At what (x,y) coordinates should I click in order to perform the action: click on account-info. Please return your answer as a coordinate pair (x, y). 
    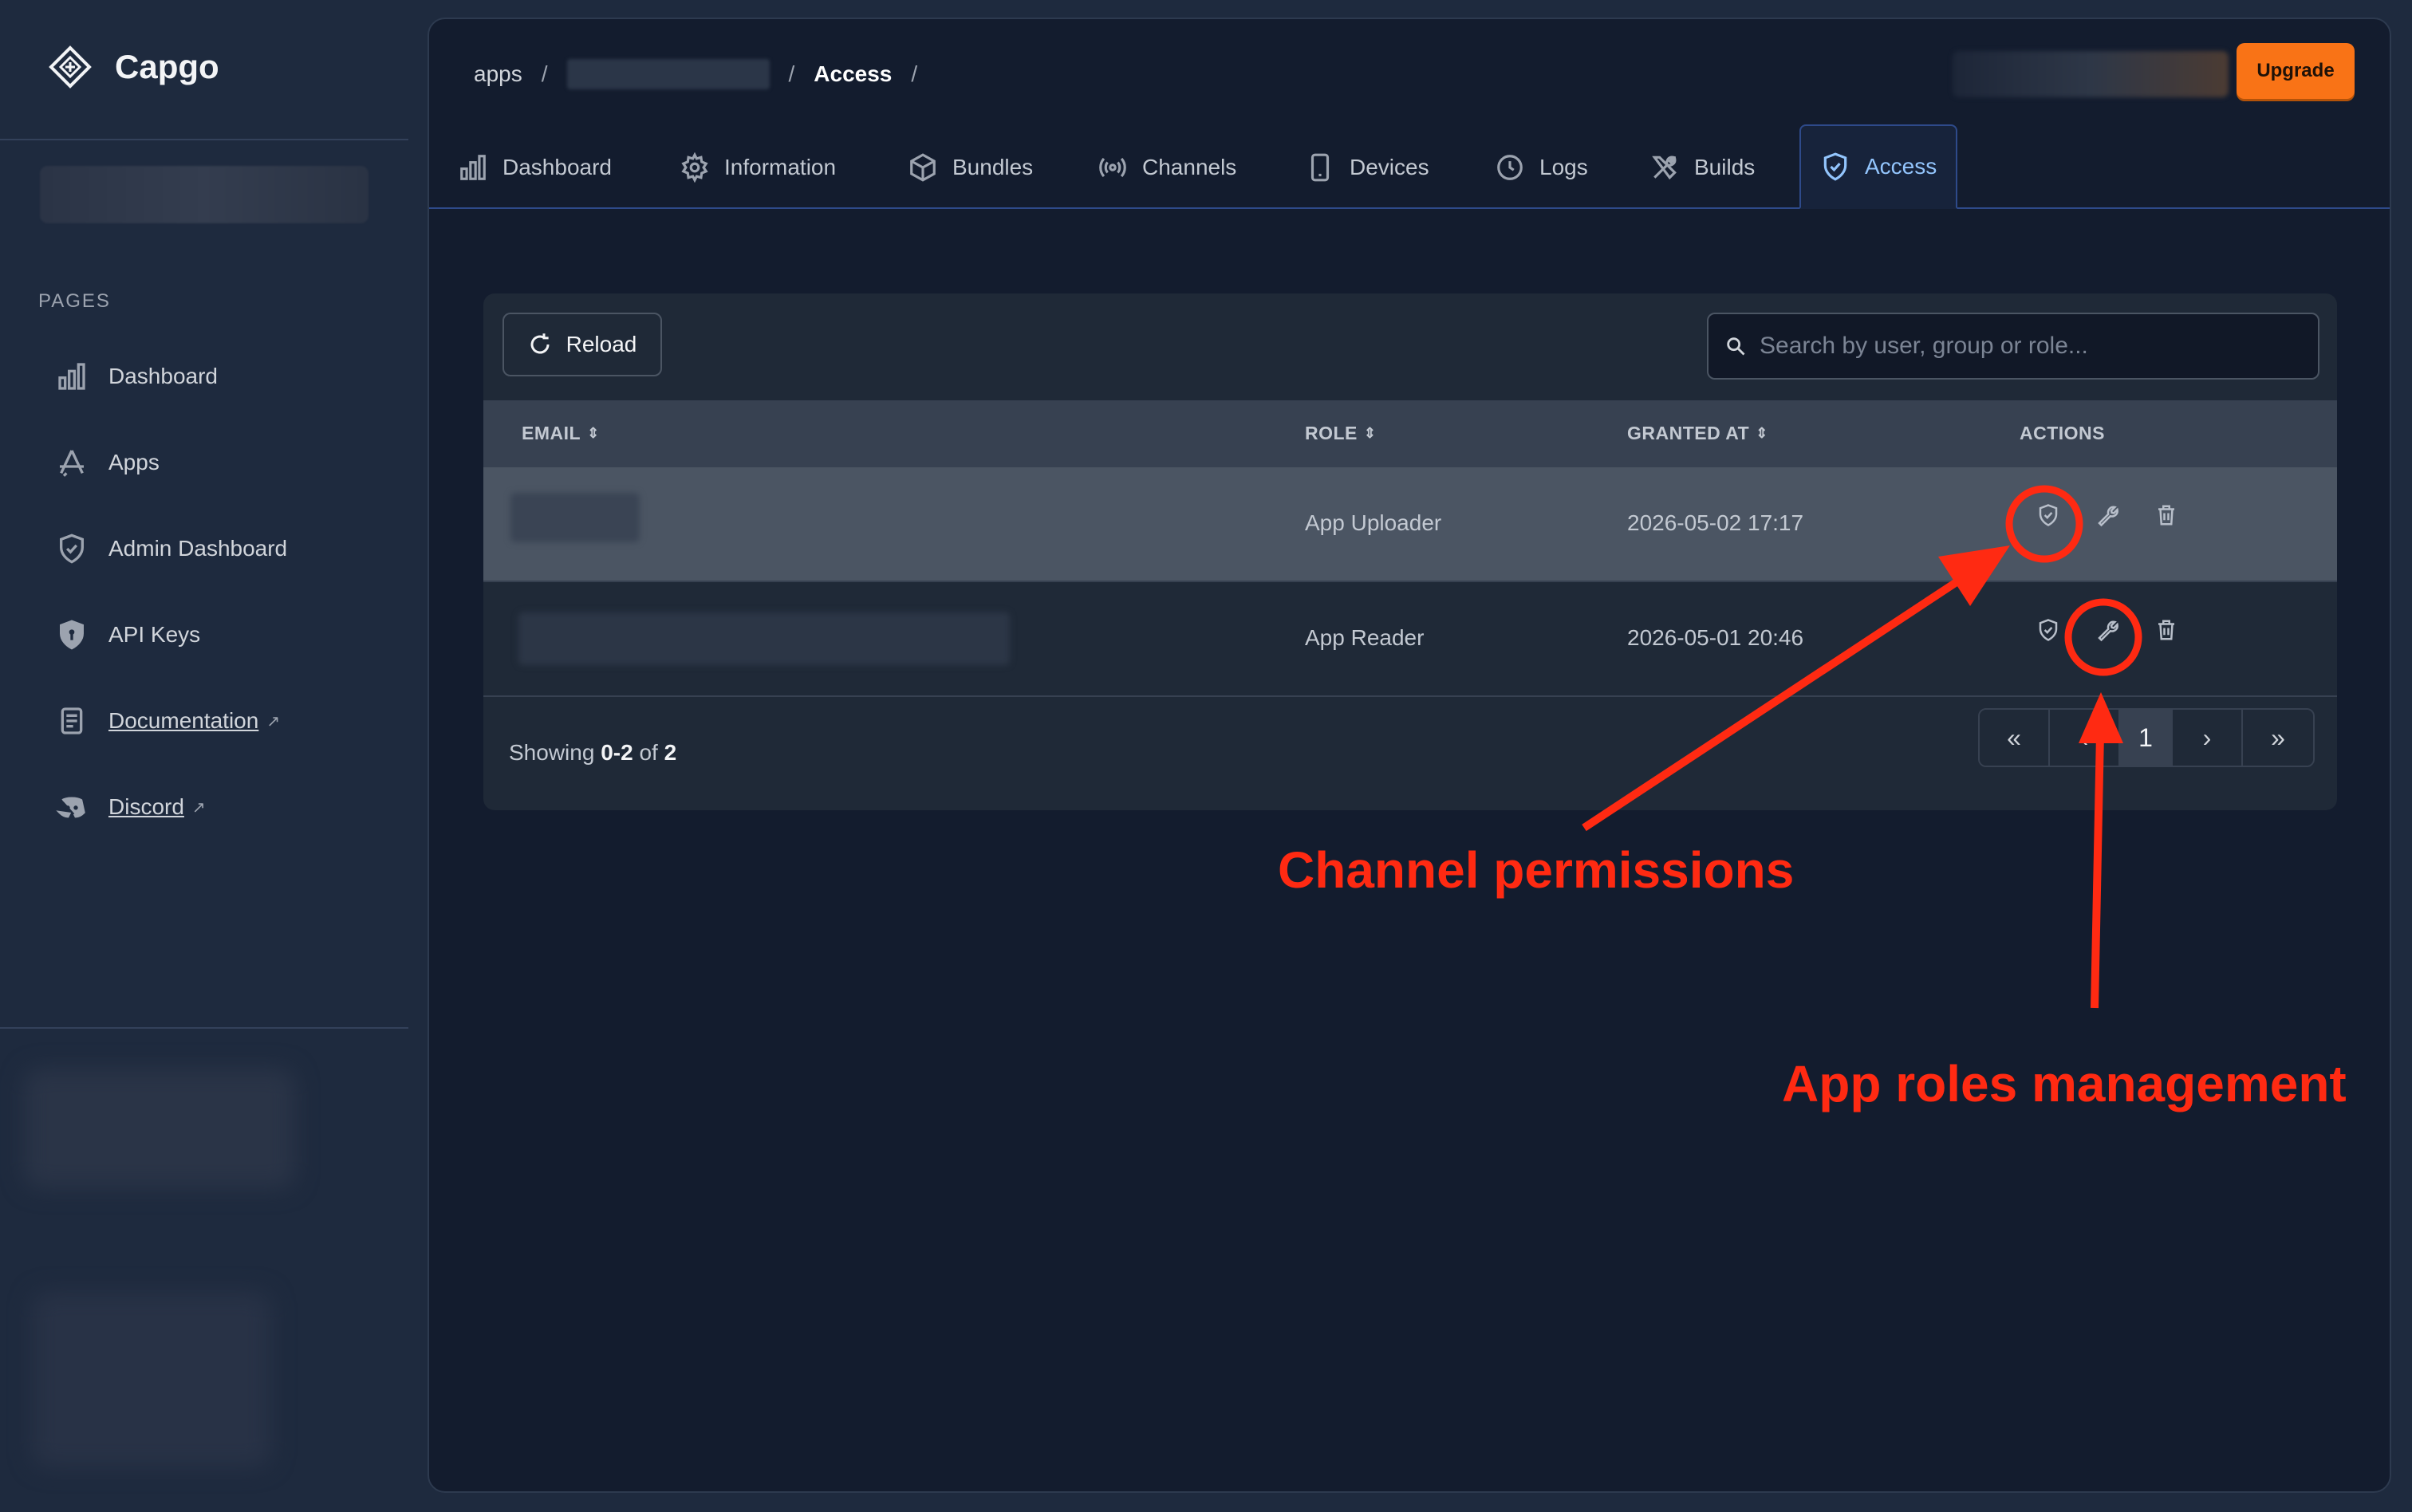
    Looking at the image, I should click on (2091, 74).